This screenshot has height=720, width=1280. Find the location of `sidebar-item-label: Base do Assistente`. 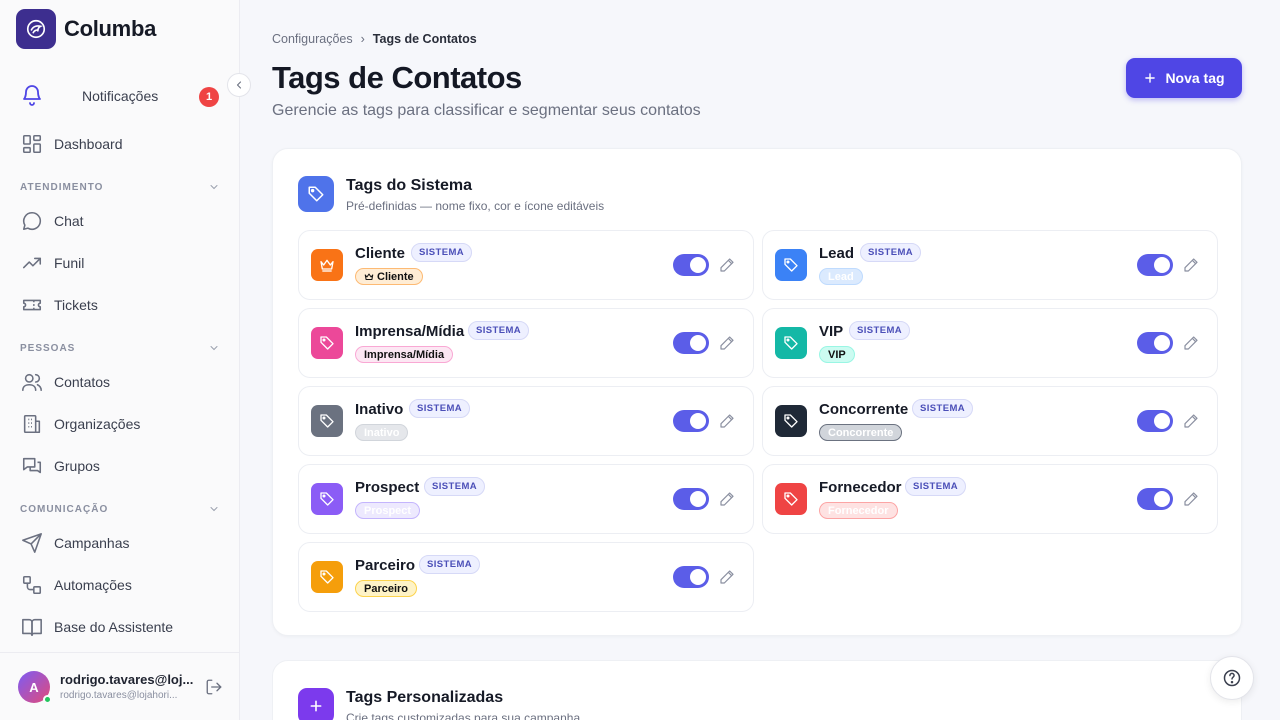

sidebar-item-label: Base do Assistente is located at coordinates (114, 627).